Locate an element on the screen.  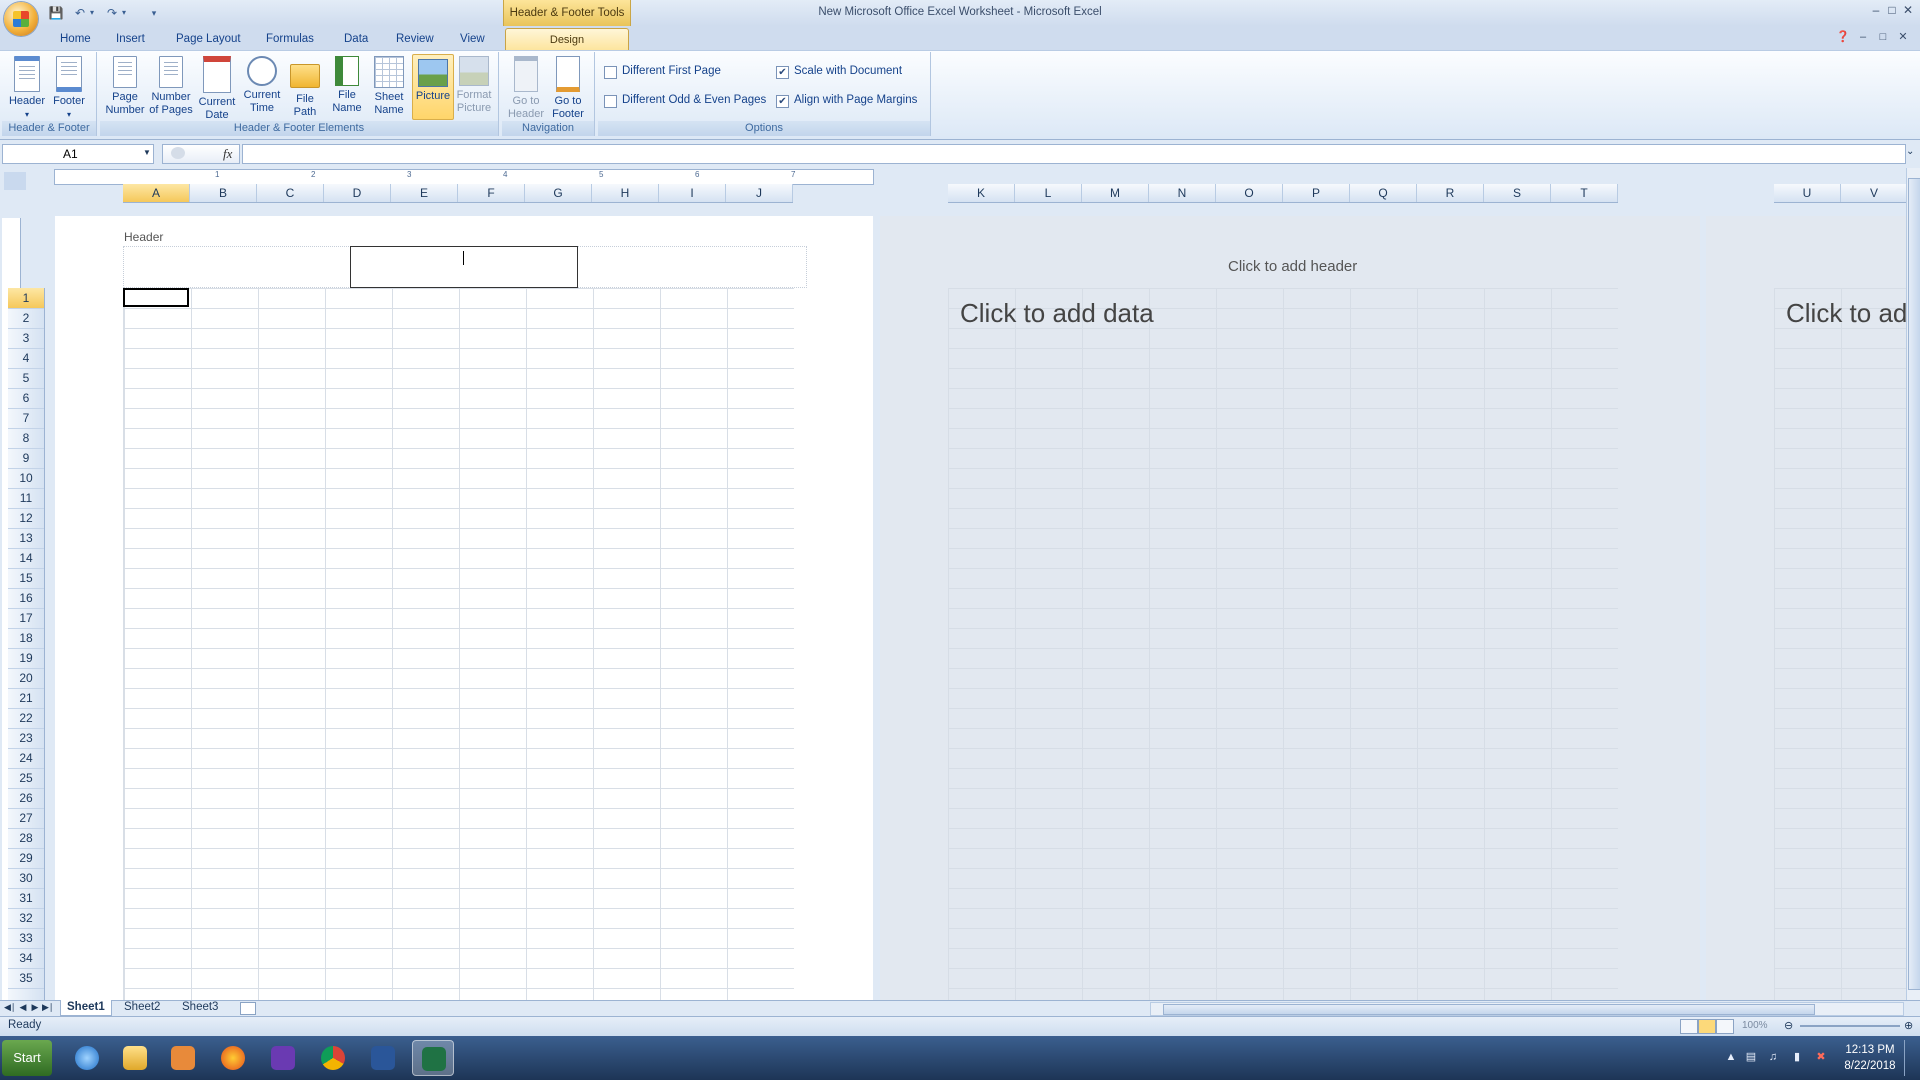
tab-view: View is located at coordinates (472, 39).